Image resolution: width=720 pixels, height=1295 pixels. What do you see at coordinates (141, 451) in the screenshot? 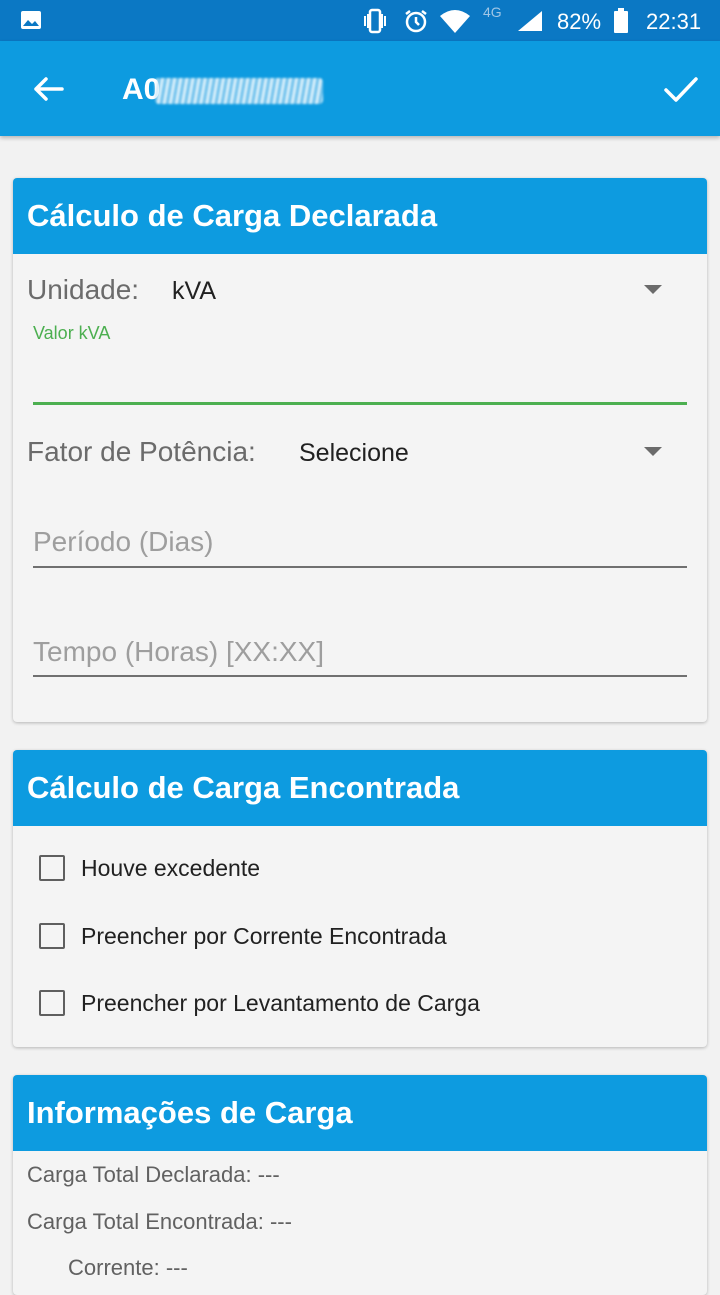
I see `power-factor-label: Fator de Potência:` at bounding box center [141, 451].